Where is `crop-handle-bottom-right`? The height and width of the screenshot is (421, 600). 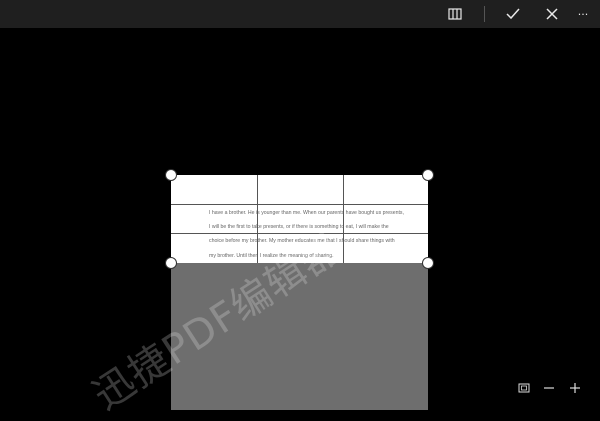 crop-handle-bottom-right is located at coordinates (428, 263).